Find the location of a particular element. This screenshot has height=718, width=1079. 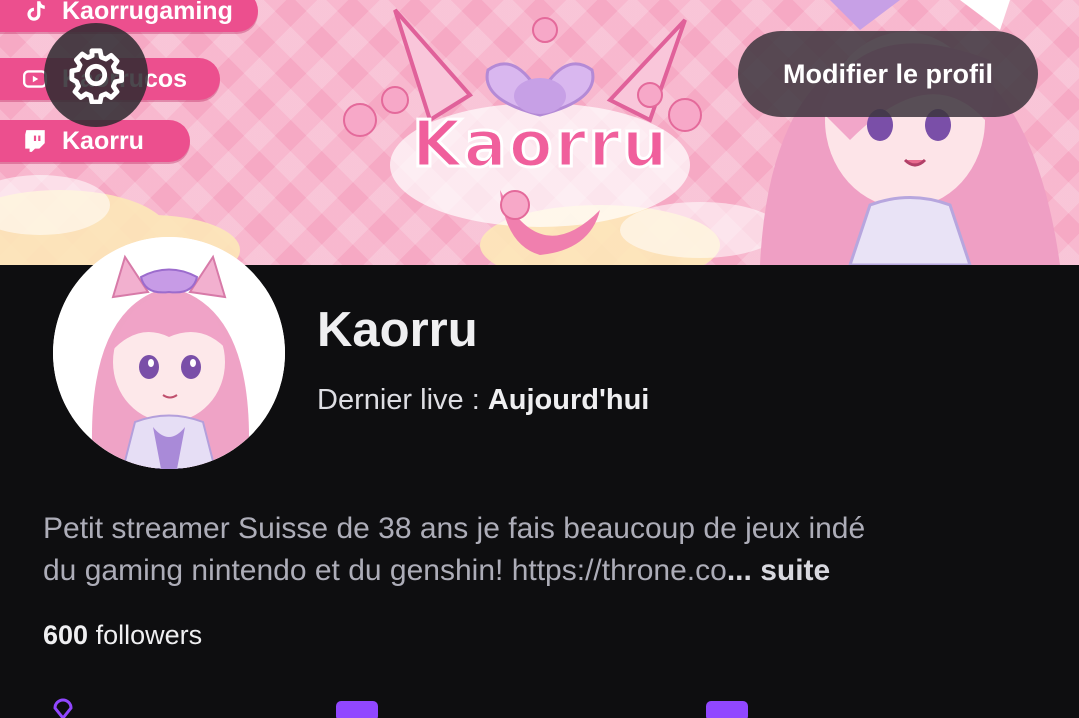

tab-icon-left is located at coordinates (357, 708).